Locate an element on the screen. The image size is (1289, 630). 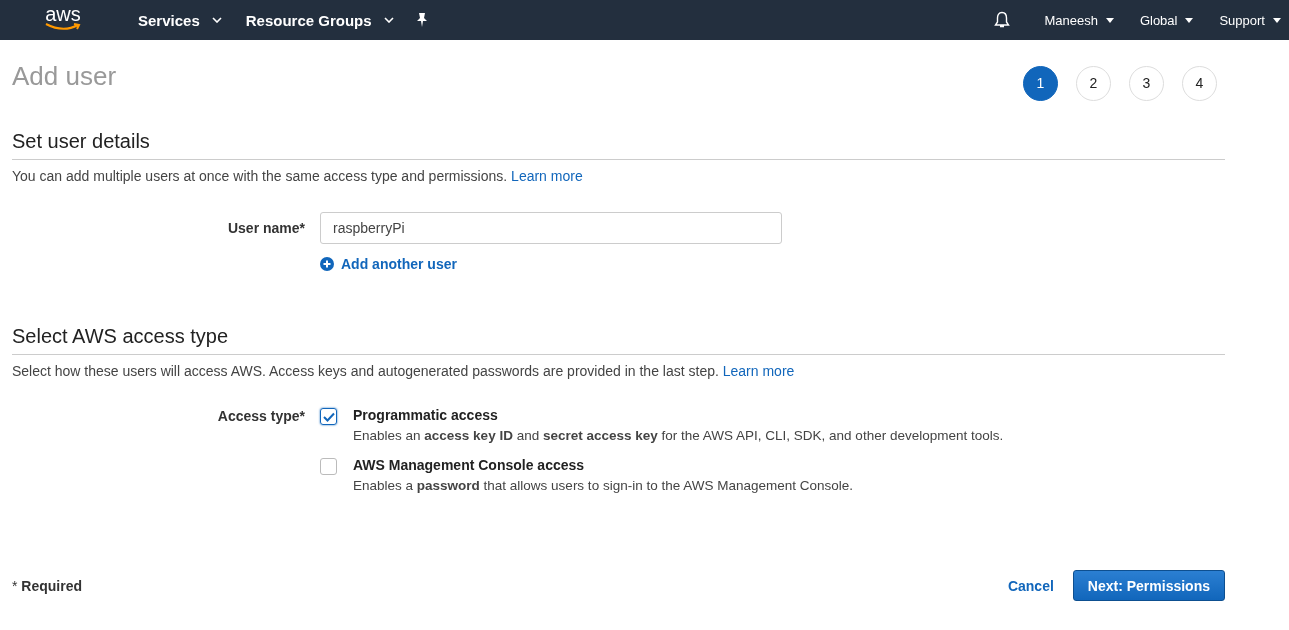
option-description: Enables an access key ID and secret access key for the AWS API, CLI, SDK, and other development tools. is located at coordinates (678, 435).